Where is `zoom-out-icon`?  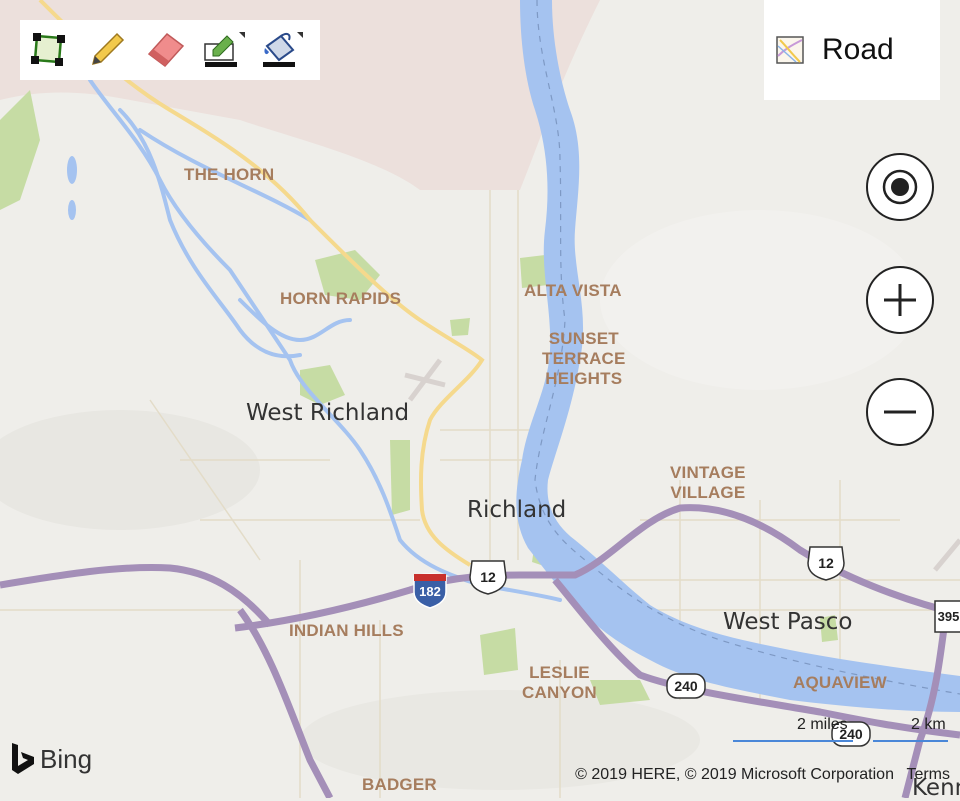
zoom-out-icon is located at coordinates (900, 412).